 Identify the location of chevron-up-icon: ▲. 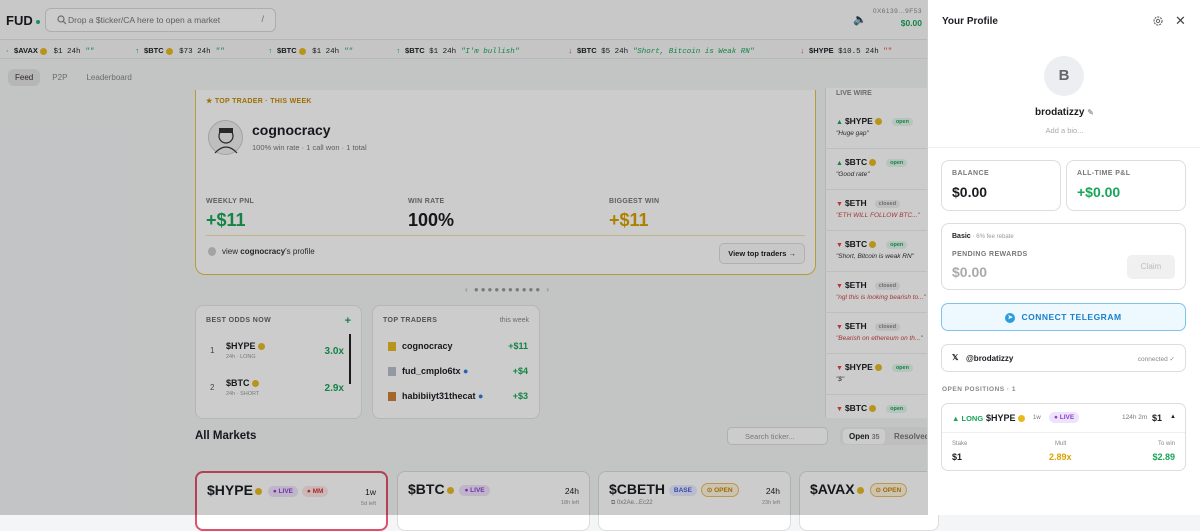
(1173, 417).